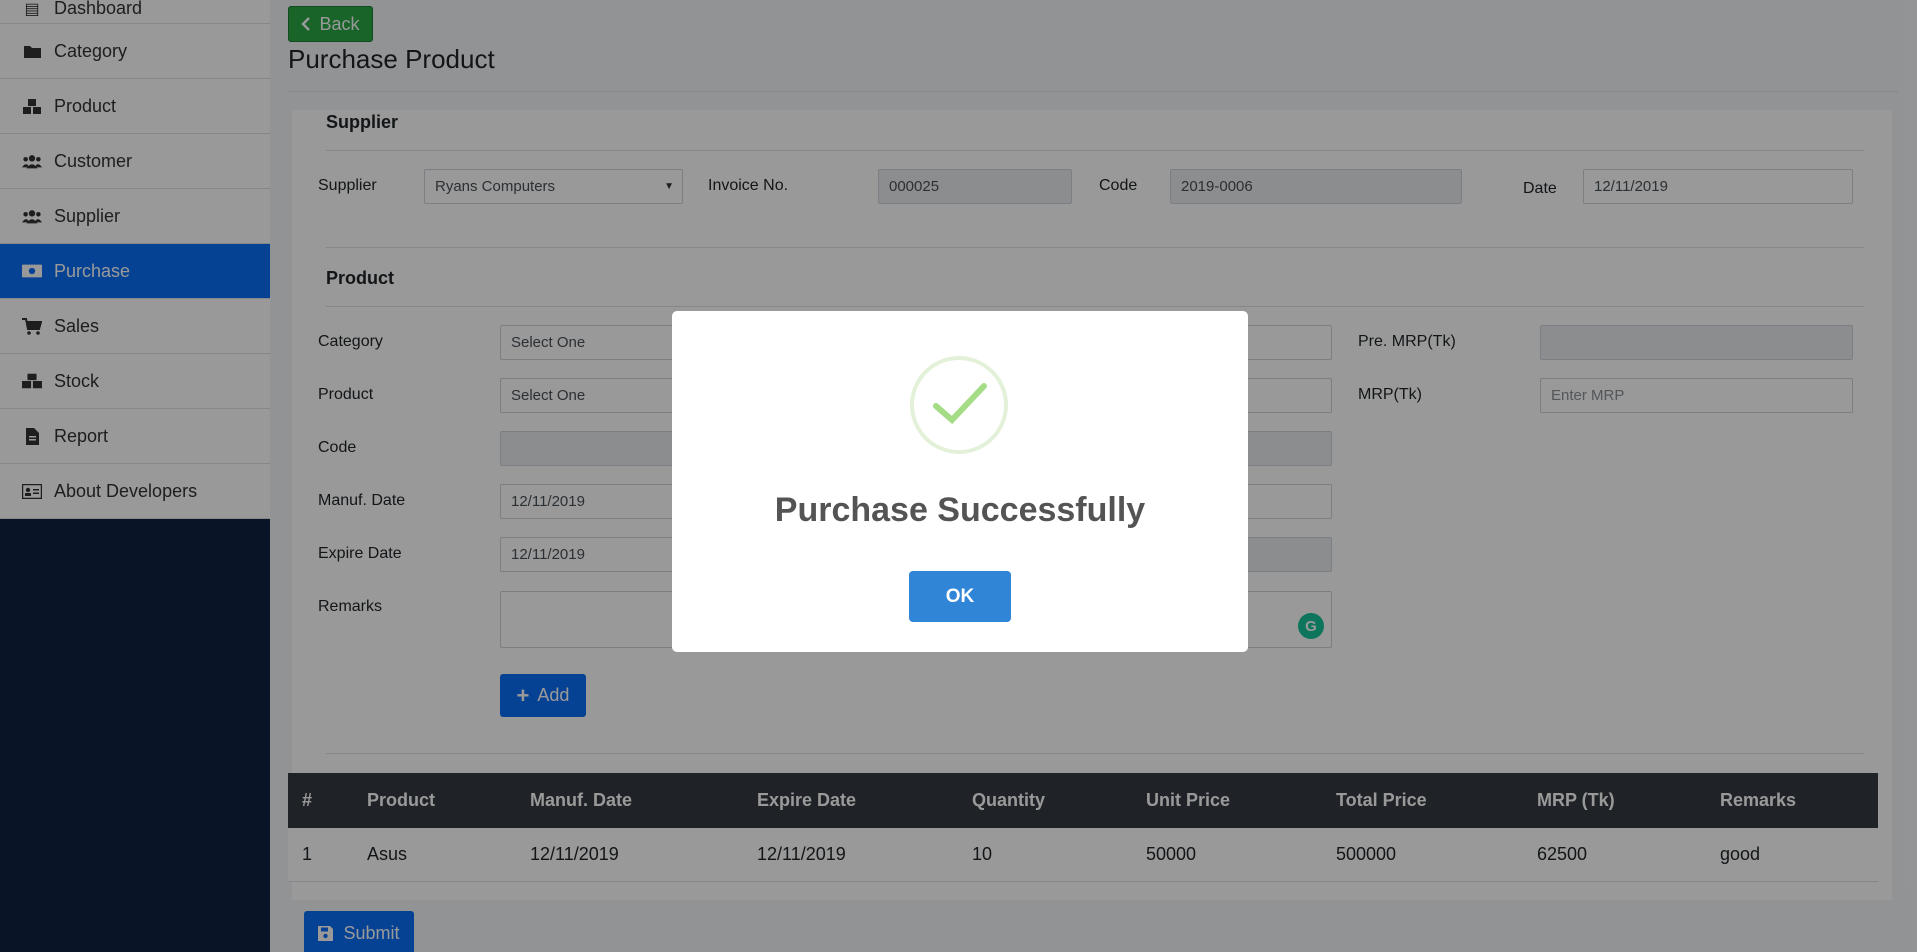 The image size is (1917, 952). Describe the element at coordinates (960, 596) in the screenshot. I see `ok-button: OK` at that location.